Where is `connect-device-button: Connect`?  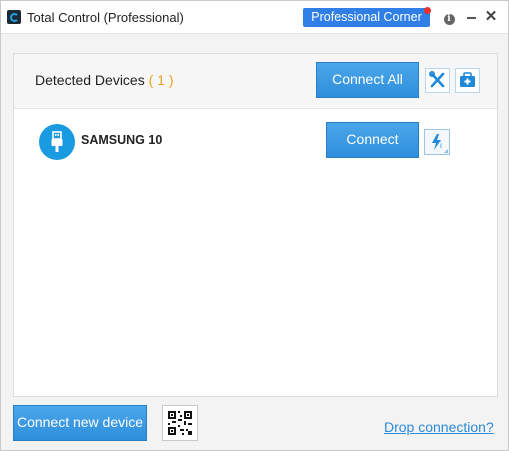 connect-device-button: Connect is located at coordinates (372, 140).